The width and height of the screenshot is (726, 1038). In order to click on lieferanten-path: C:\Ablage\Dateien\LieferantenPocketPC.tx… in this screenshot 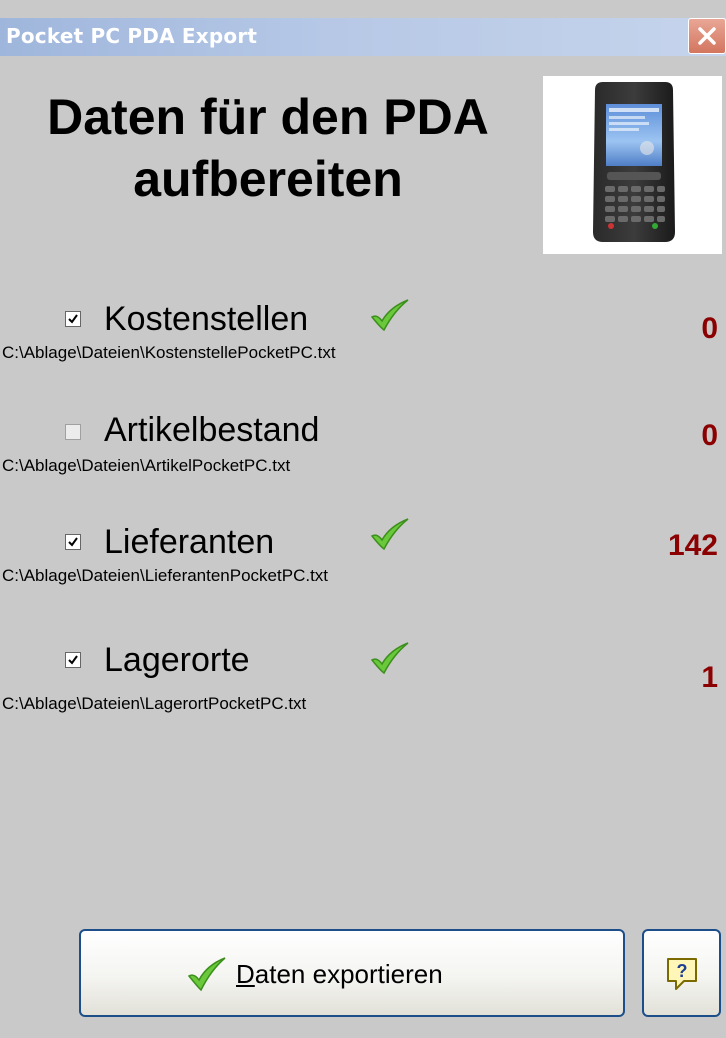, I will do `click(165, 575)`.